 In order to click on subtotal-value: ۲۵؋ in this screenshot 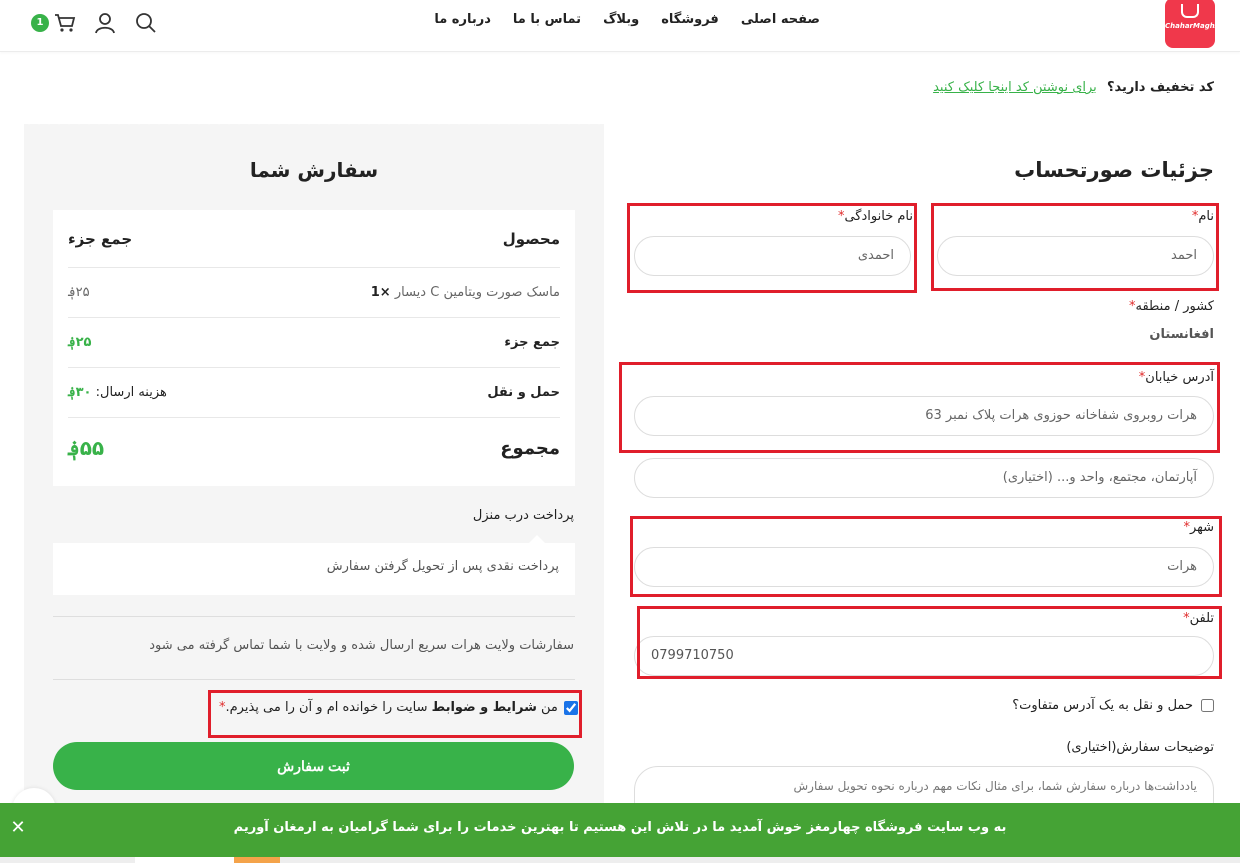, I will do `click(80, 342)`.